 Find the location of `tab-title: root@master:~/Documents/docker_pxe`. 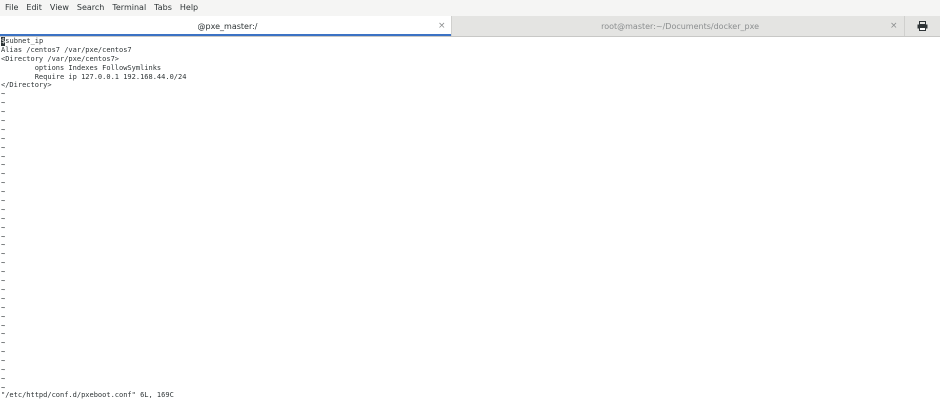

tab-title: root@master:~/Documents/docker_pxe is located at coordinates (680, 26).